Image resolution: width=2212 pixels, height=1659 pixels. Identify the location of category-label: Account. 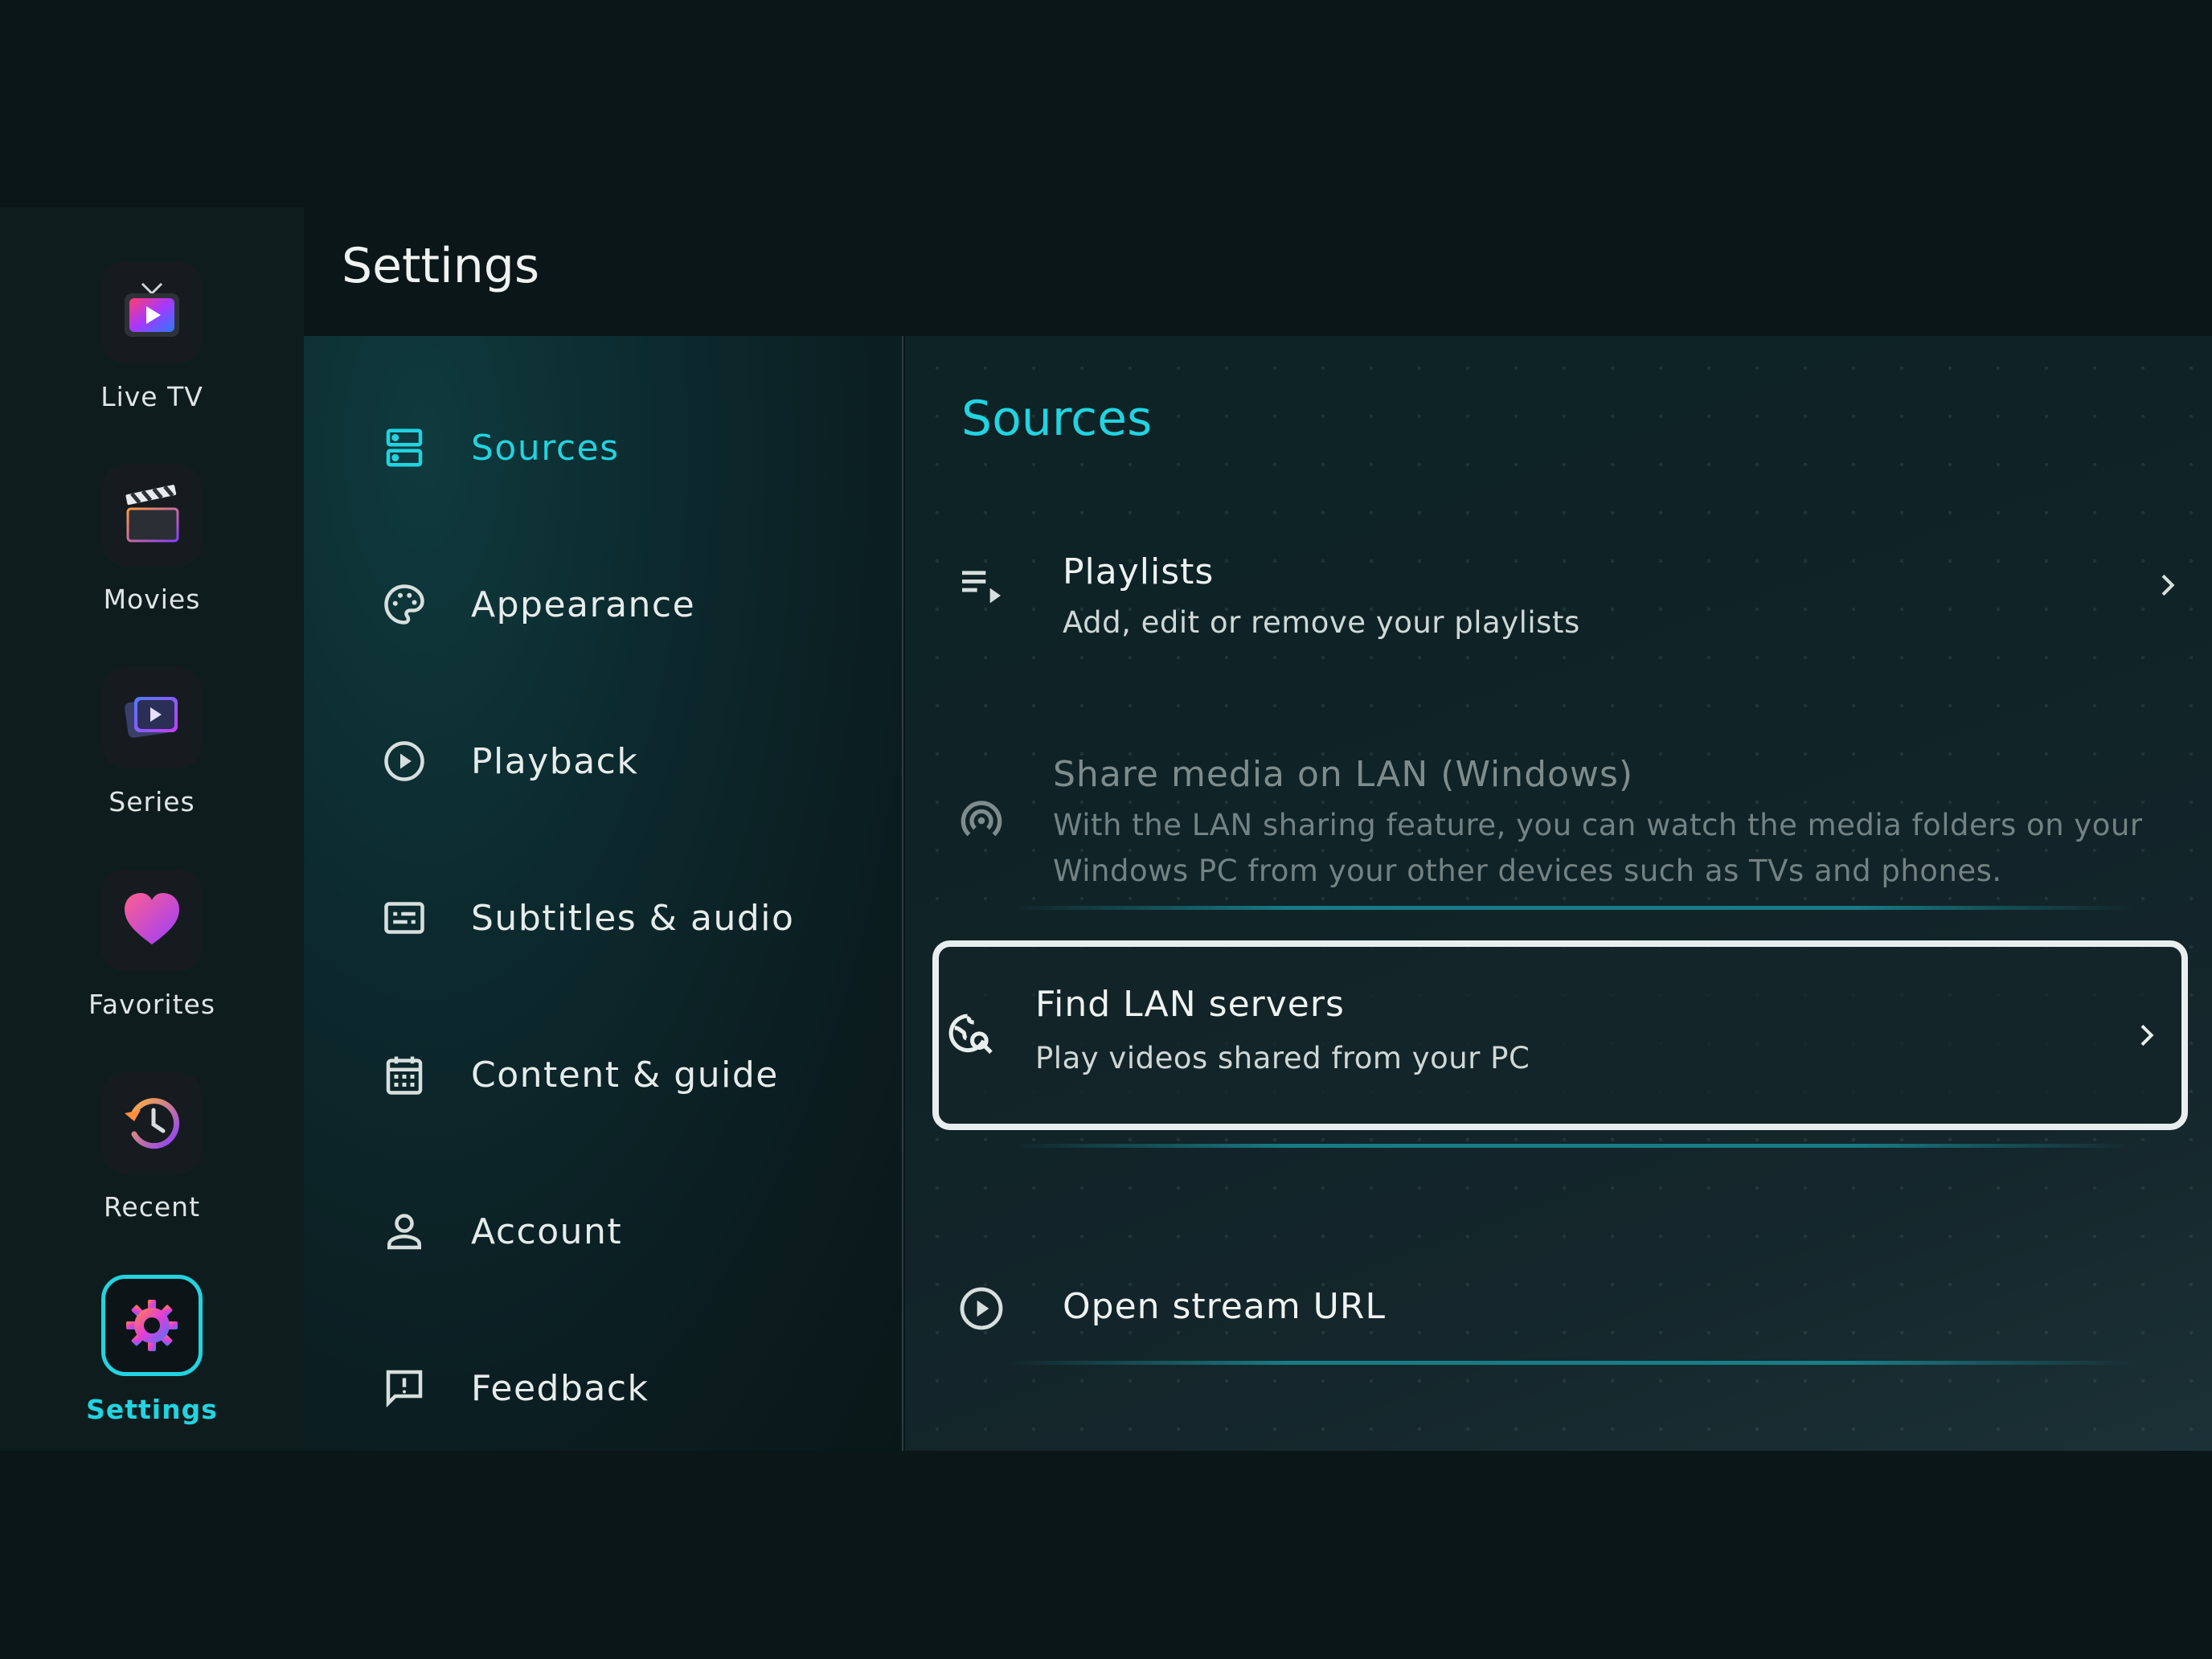
(547, 1231).